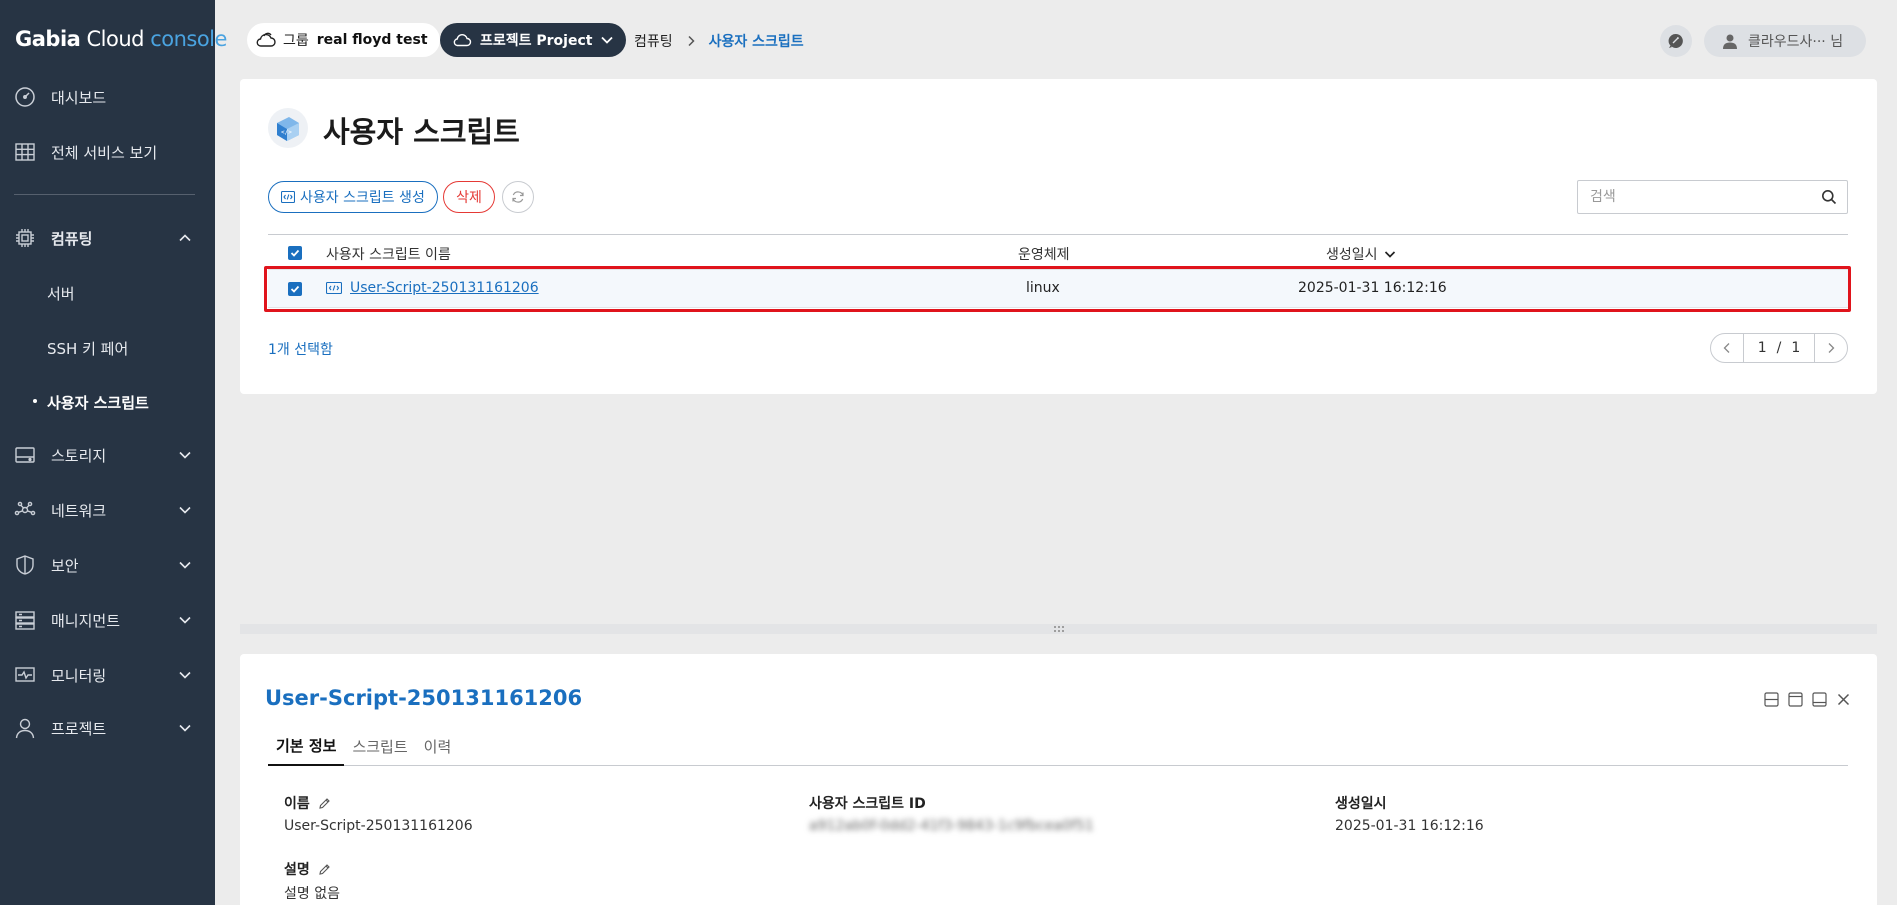 The width and height of the screenshot is (1897, 905). What do you see at coordinates (1390, 254) in the screenshot?
I see `sort-desc-icon` at bounding box center [1390, 254].